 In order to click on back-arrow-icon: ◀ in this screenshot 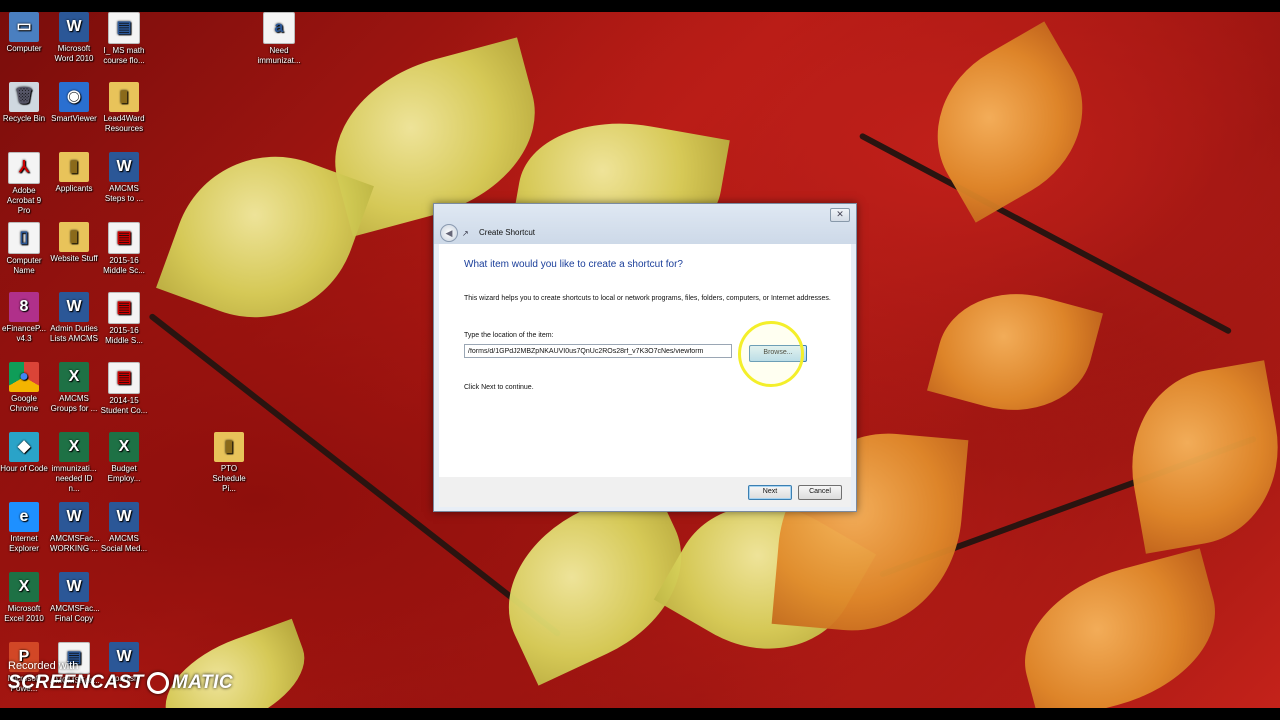, I will do `click(449, 233)`.